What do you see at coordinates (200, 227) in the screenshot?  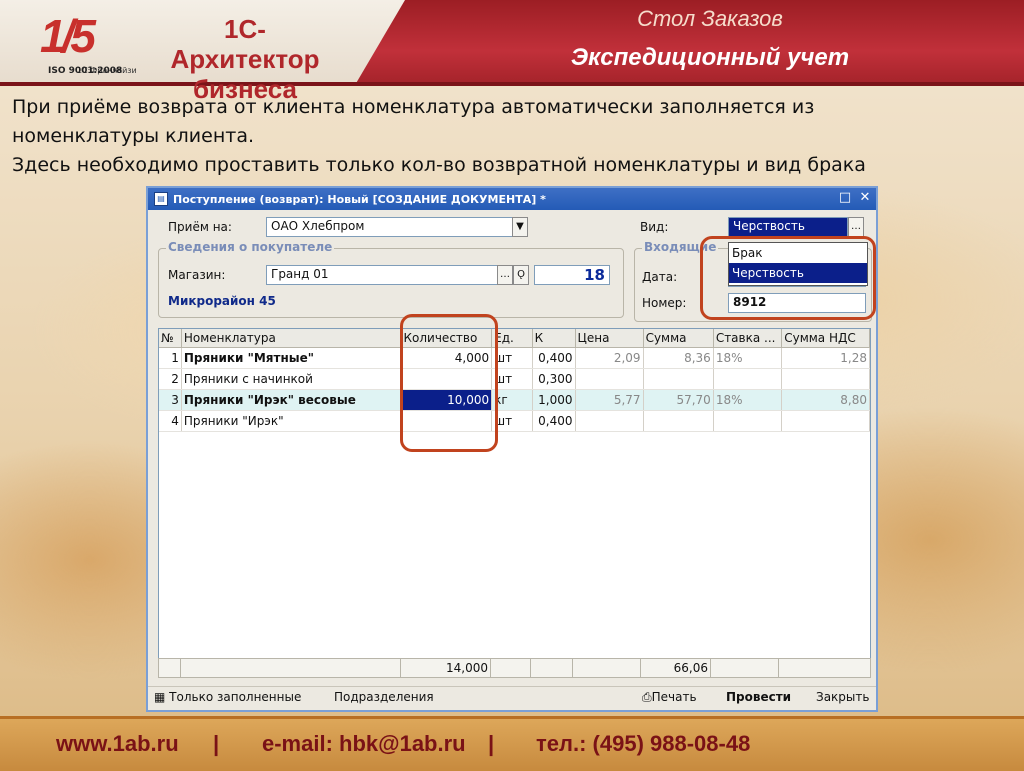 I see `priem-label: Приём на:` at bounding box center [200, 227].